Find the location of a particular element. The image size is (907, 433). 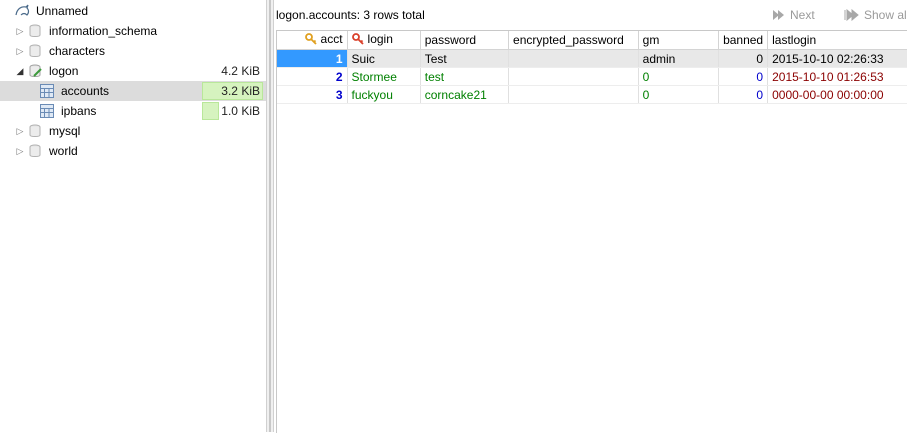

cell-login: Stormee is located at coordinates (384, 76).